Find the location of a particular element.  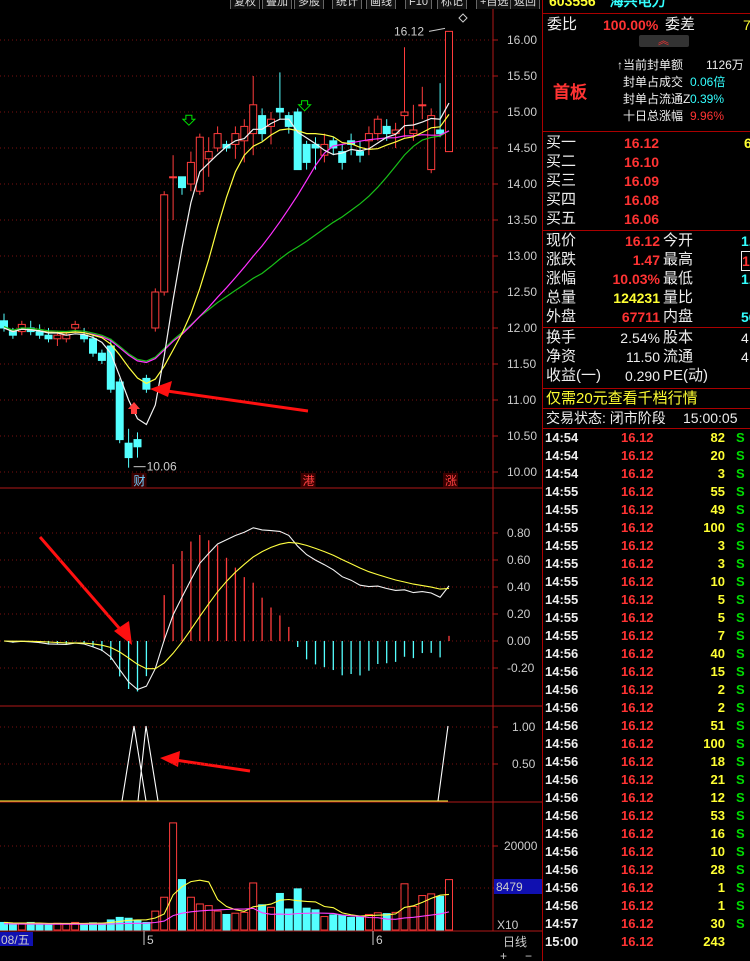

fin-label-2: 股本 is located at coordinates (678, 337).